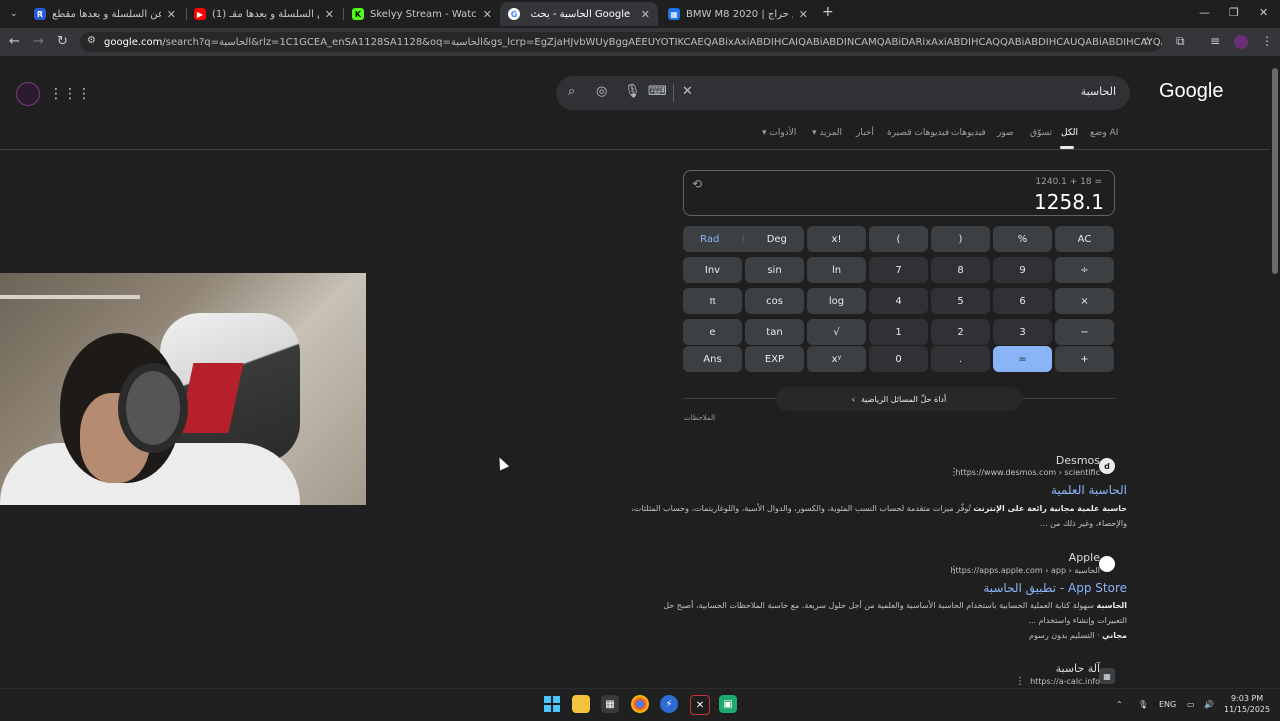 The height and width of the screenshot is (721, 1280). Describe the element at coordinates (1084, 301) in the screenshot. I see `key-multiply: ×` at that location.